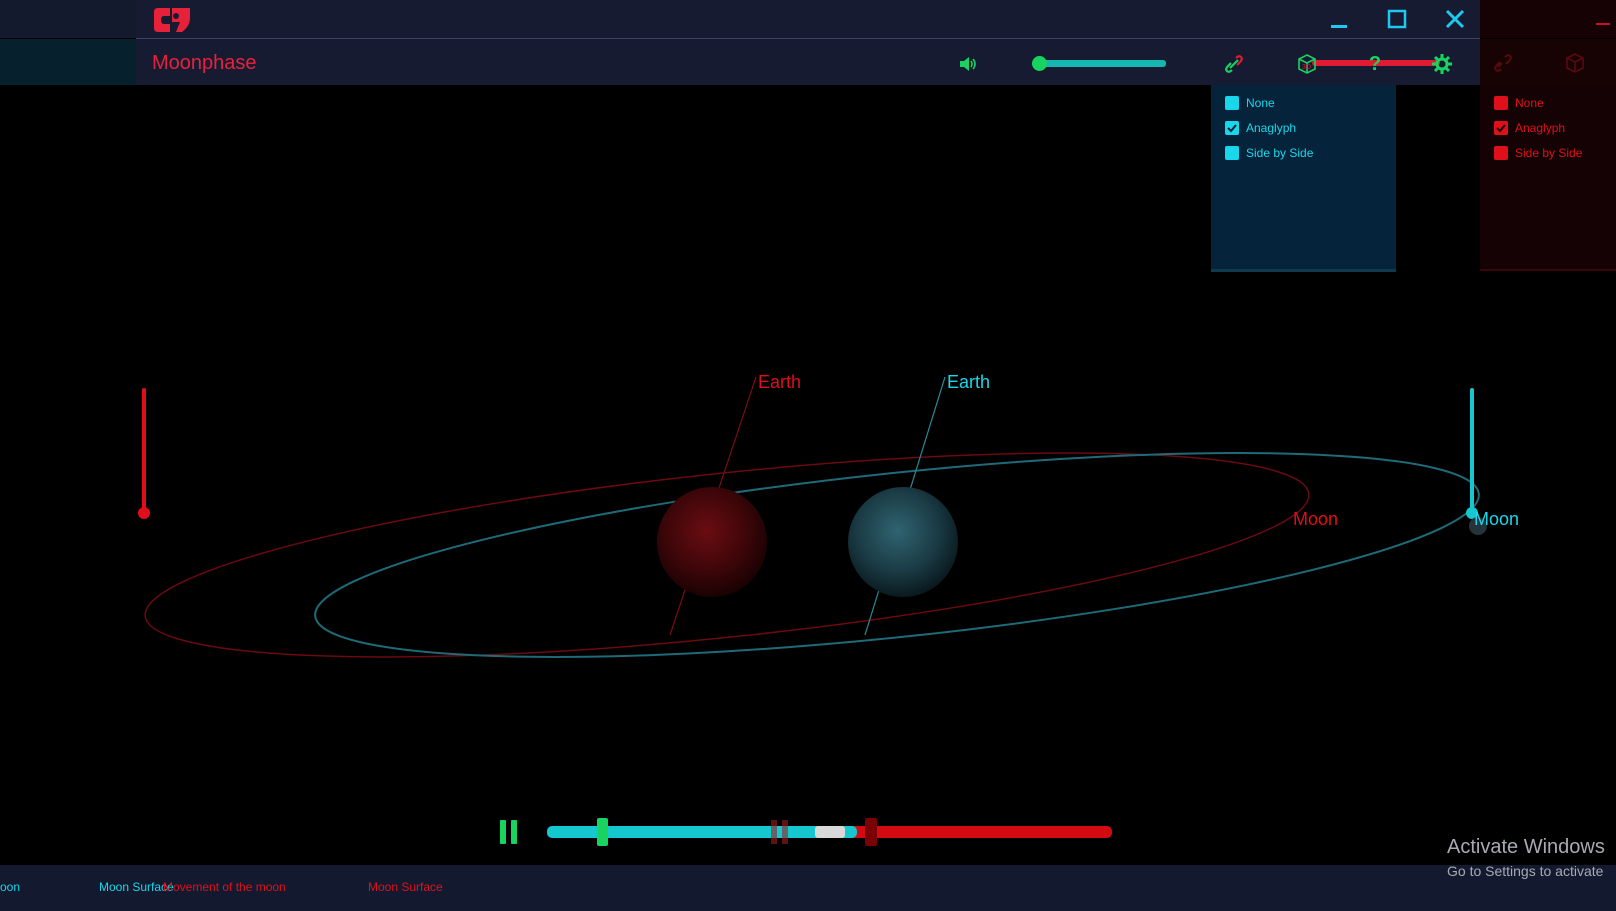 This screenshot has width=1616, height=911. Describe the element at coordinates (1306, 67) in the screenshot. I see `svg-text: 3D` at that location.